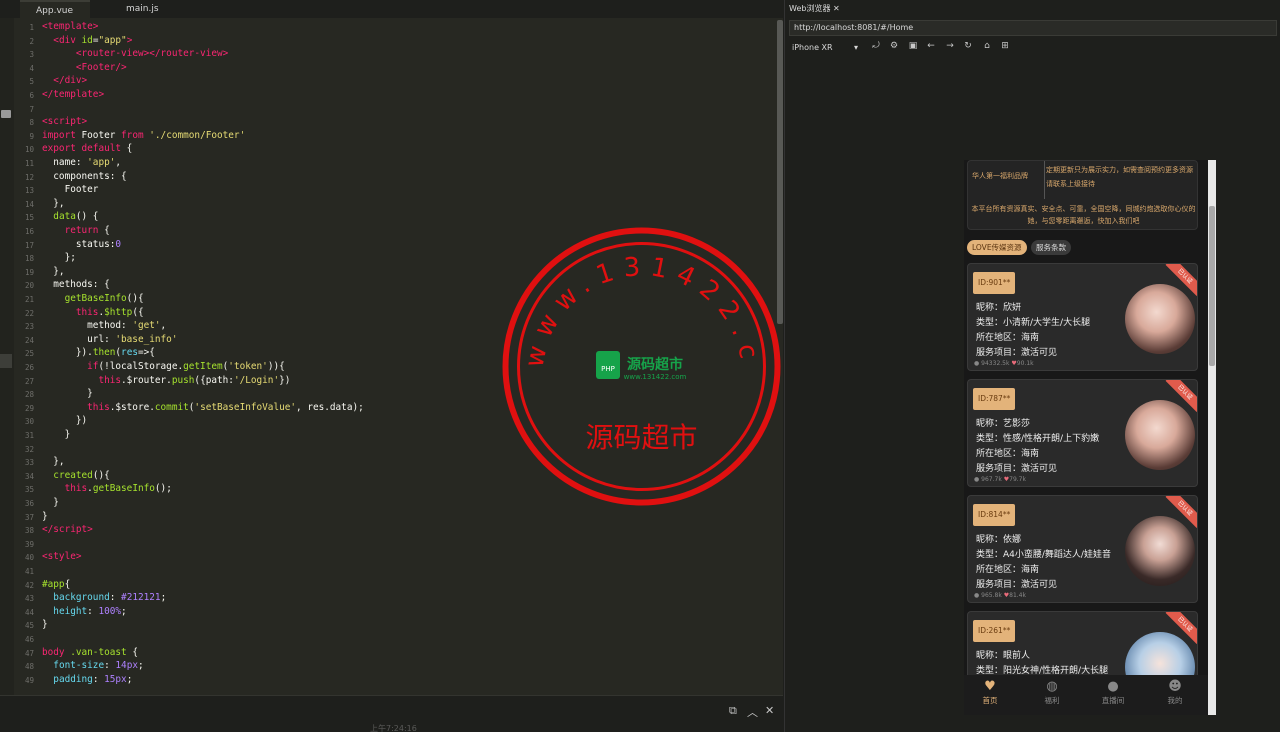  What do you see at coordinates (29, 435) in the screenshot?
I see `line-number: 31` at bounding box center [29, 435].